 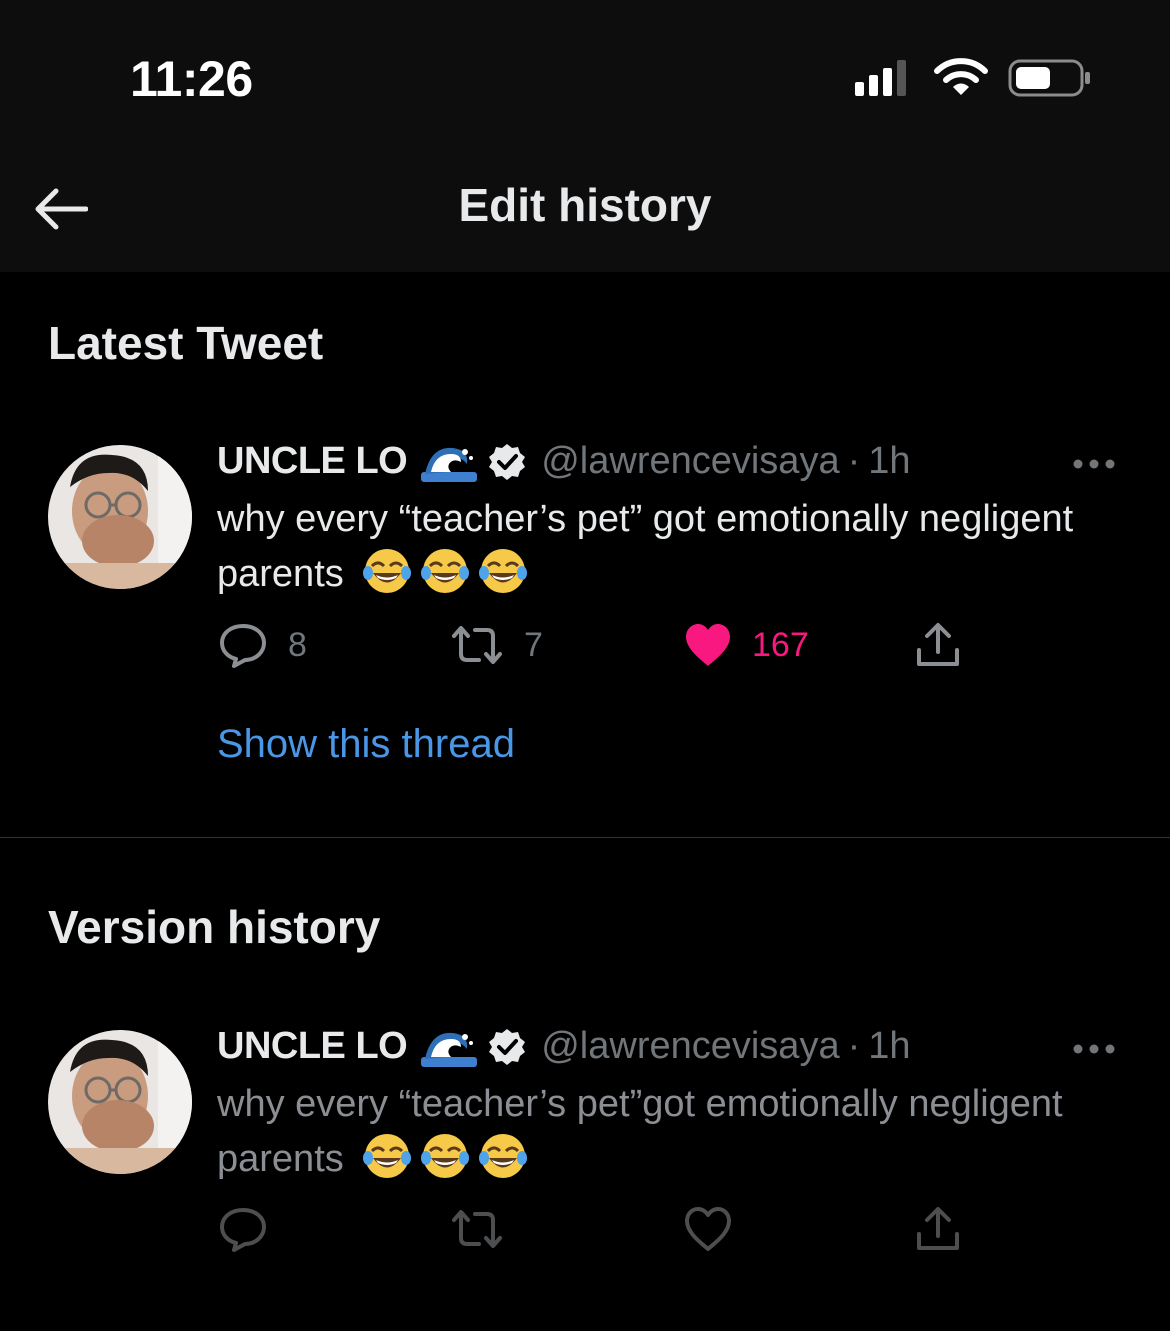 I want to click on reply-button, so click(x=243, y=1229).